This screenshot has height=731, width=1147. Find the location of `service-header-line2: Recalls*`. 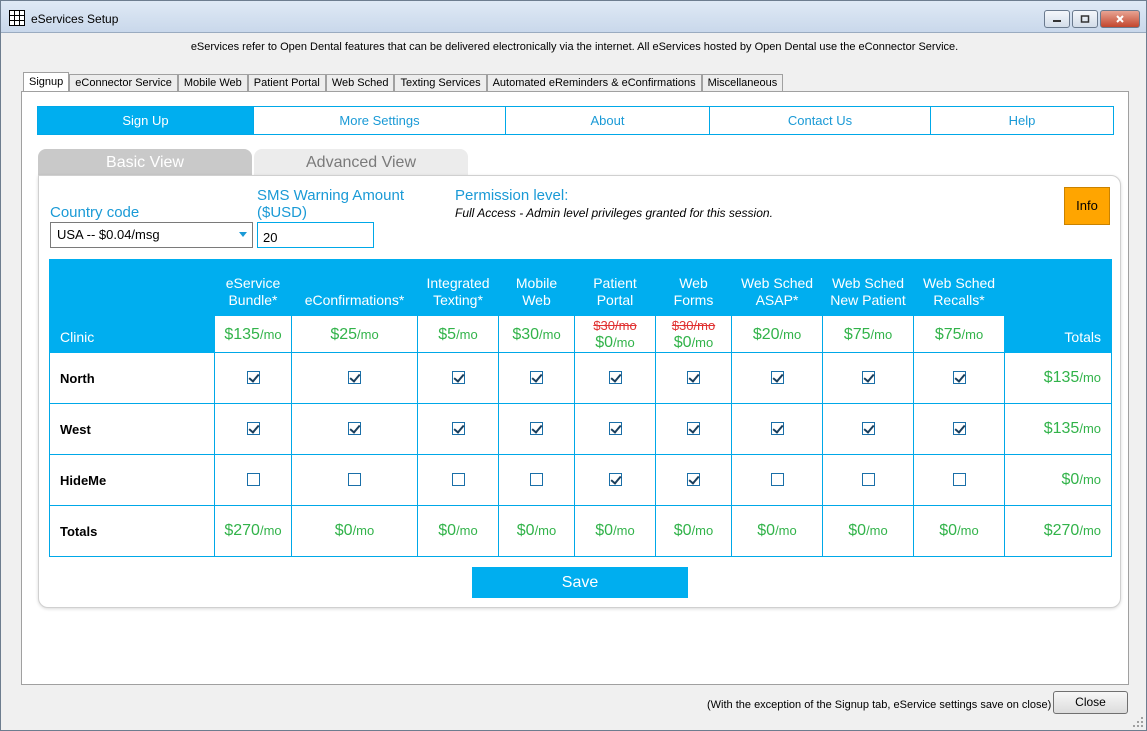

service-header-line2: Recalls* is located at coordinates (959, 300).